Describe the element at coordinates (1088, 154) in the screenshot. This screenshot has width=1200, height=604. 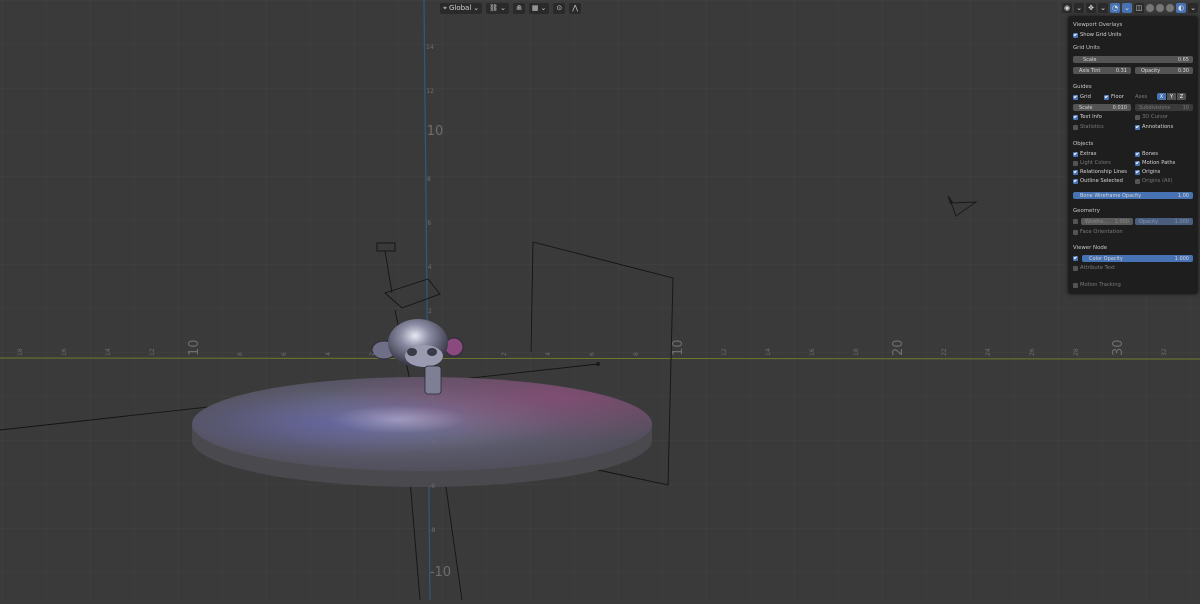
I see `extras-label: Extras` at that location.